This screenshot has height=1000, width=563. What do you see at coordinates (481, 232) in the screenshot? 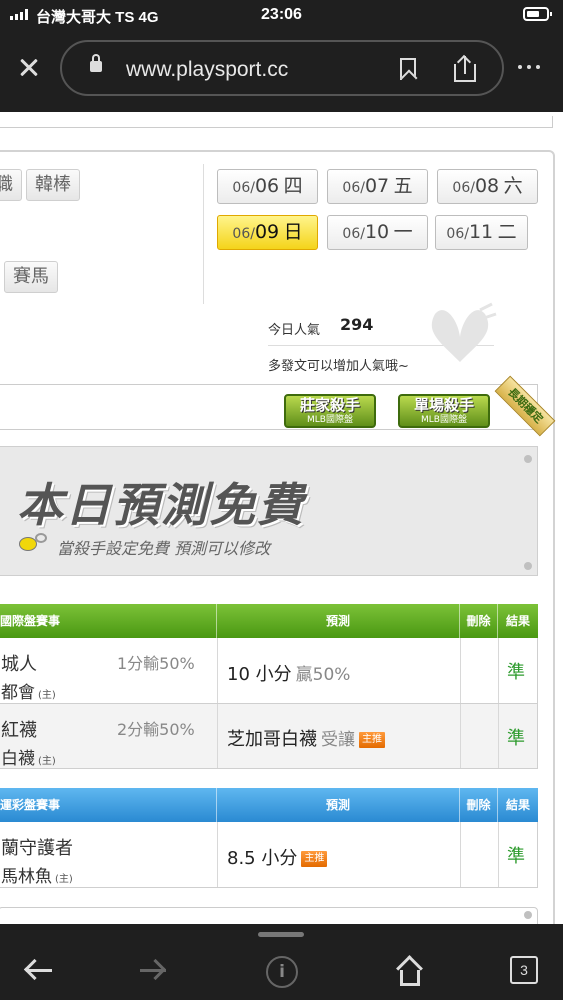
I see `date-button: 06/11 二` at bounding box center [481, 232].